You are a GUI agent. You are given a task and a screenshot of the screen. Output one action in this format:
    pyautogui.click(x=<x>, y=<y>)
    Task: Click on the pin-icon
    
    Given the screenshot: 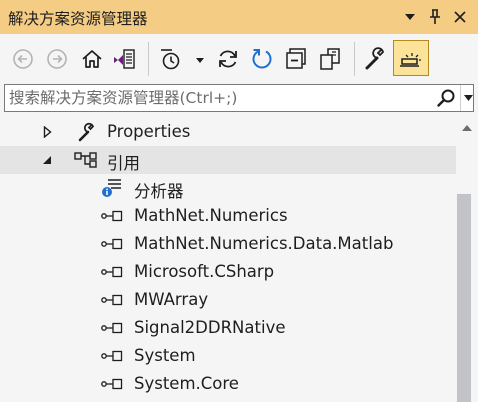 What is the action you would take?
    pyautogui.click(x=435, y=17)
    